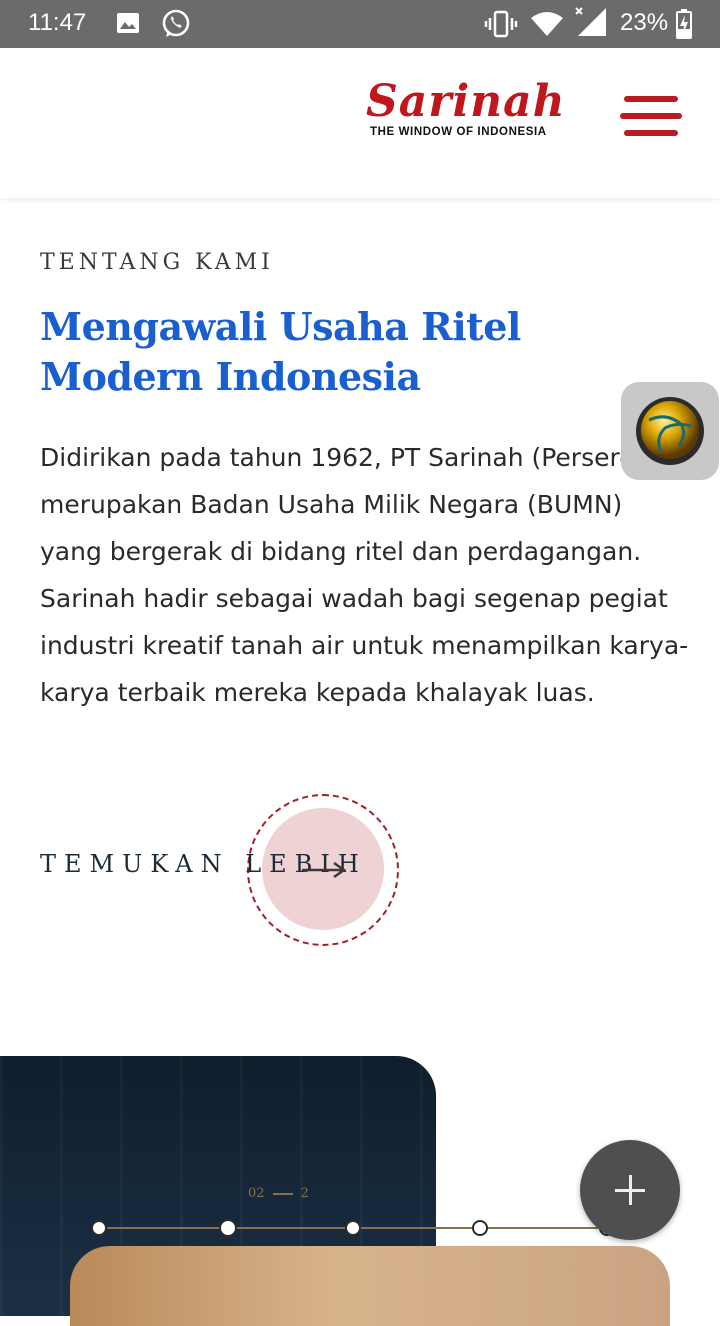 This screenshot has height=1326, width=720. What do you see at coordinates (228, 1228) in the screenshot?
I see `timeline-dot-active` at bounding box center [228, 1228].